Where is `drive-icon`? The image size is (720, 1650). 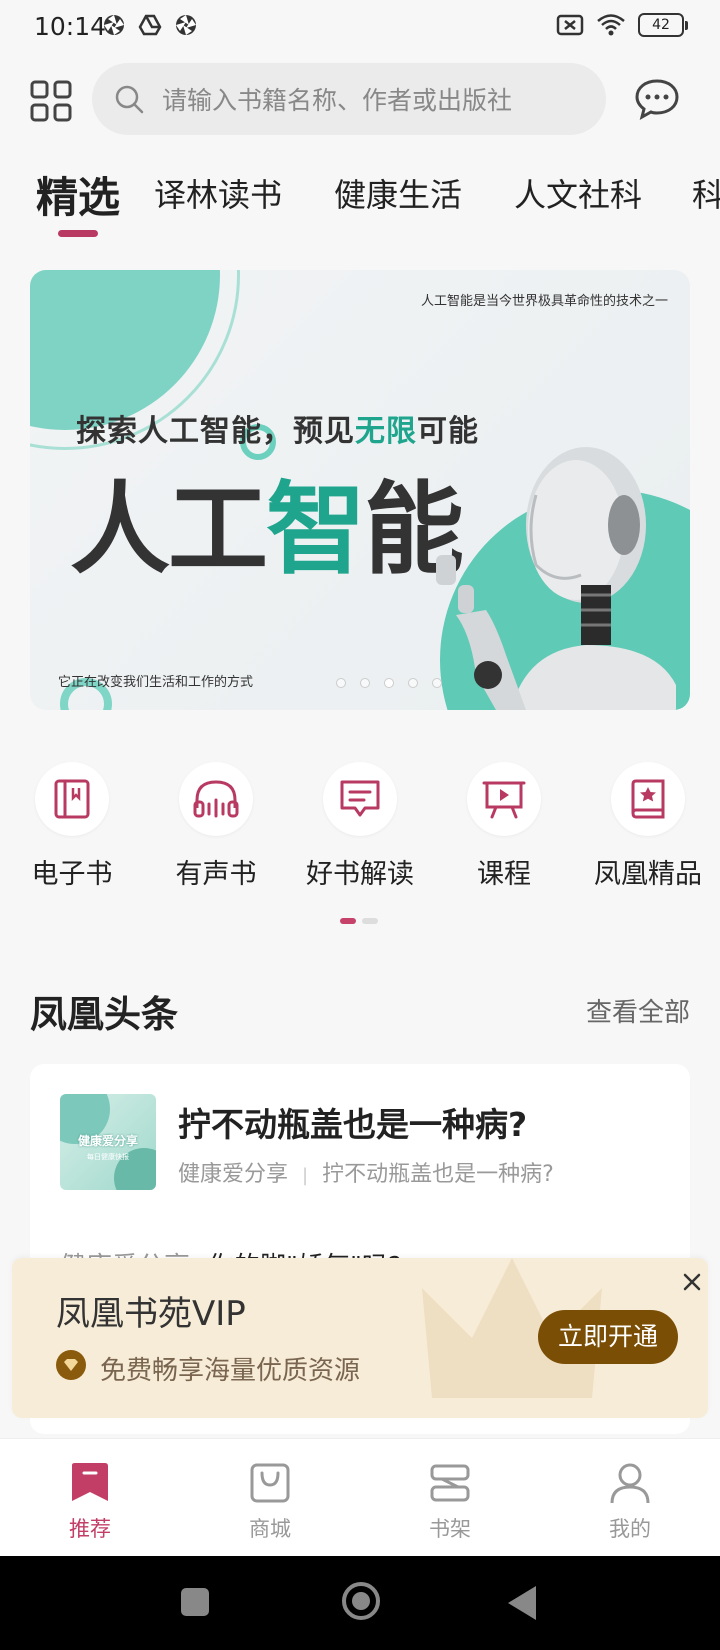 drive-icon is located at coordinates (150, 25).